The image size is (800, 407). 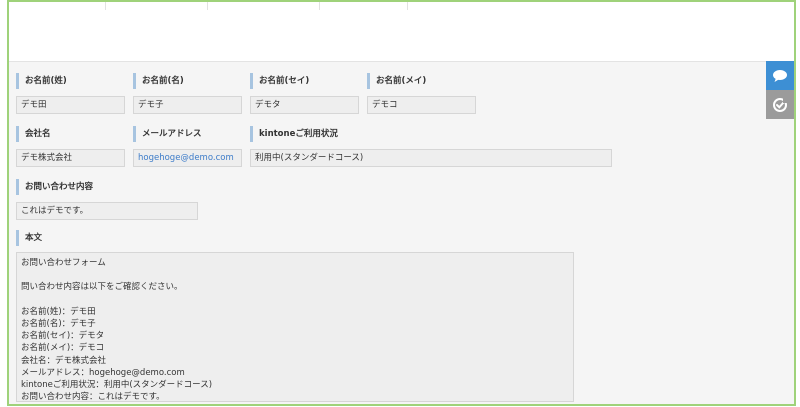 I want to click on field-label: お名前(メイ), so click(x=421, y=81).